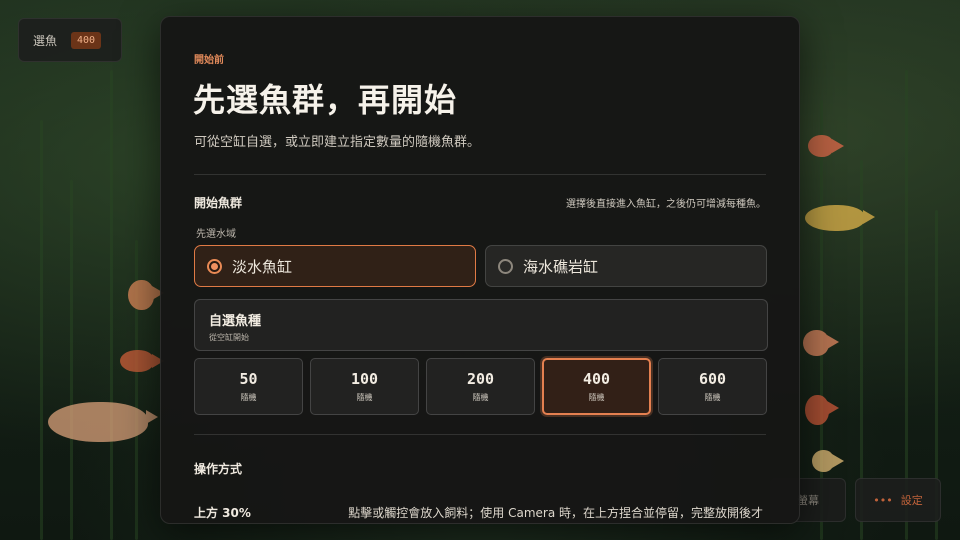 The width and height of the screenshot is (960, 540). I want to click on preset-random-200: 200 隨機, so click(480, 386).